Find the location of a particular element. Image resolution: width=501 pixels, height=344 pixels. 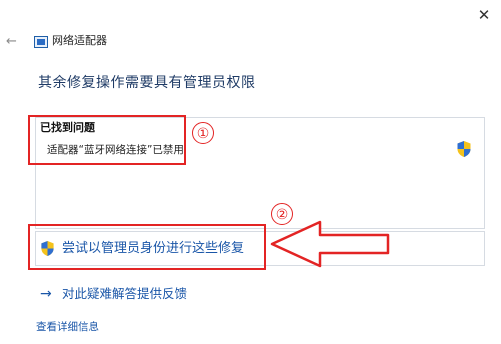

annotation-highlight-problems is located at coordinates (107, 140).